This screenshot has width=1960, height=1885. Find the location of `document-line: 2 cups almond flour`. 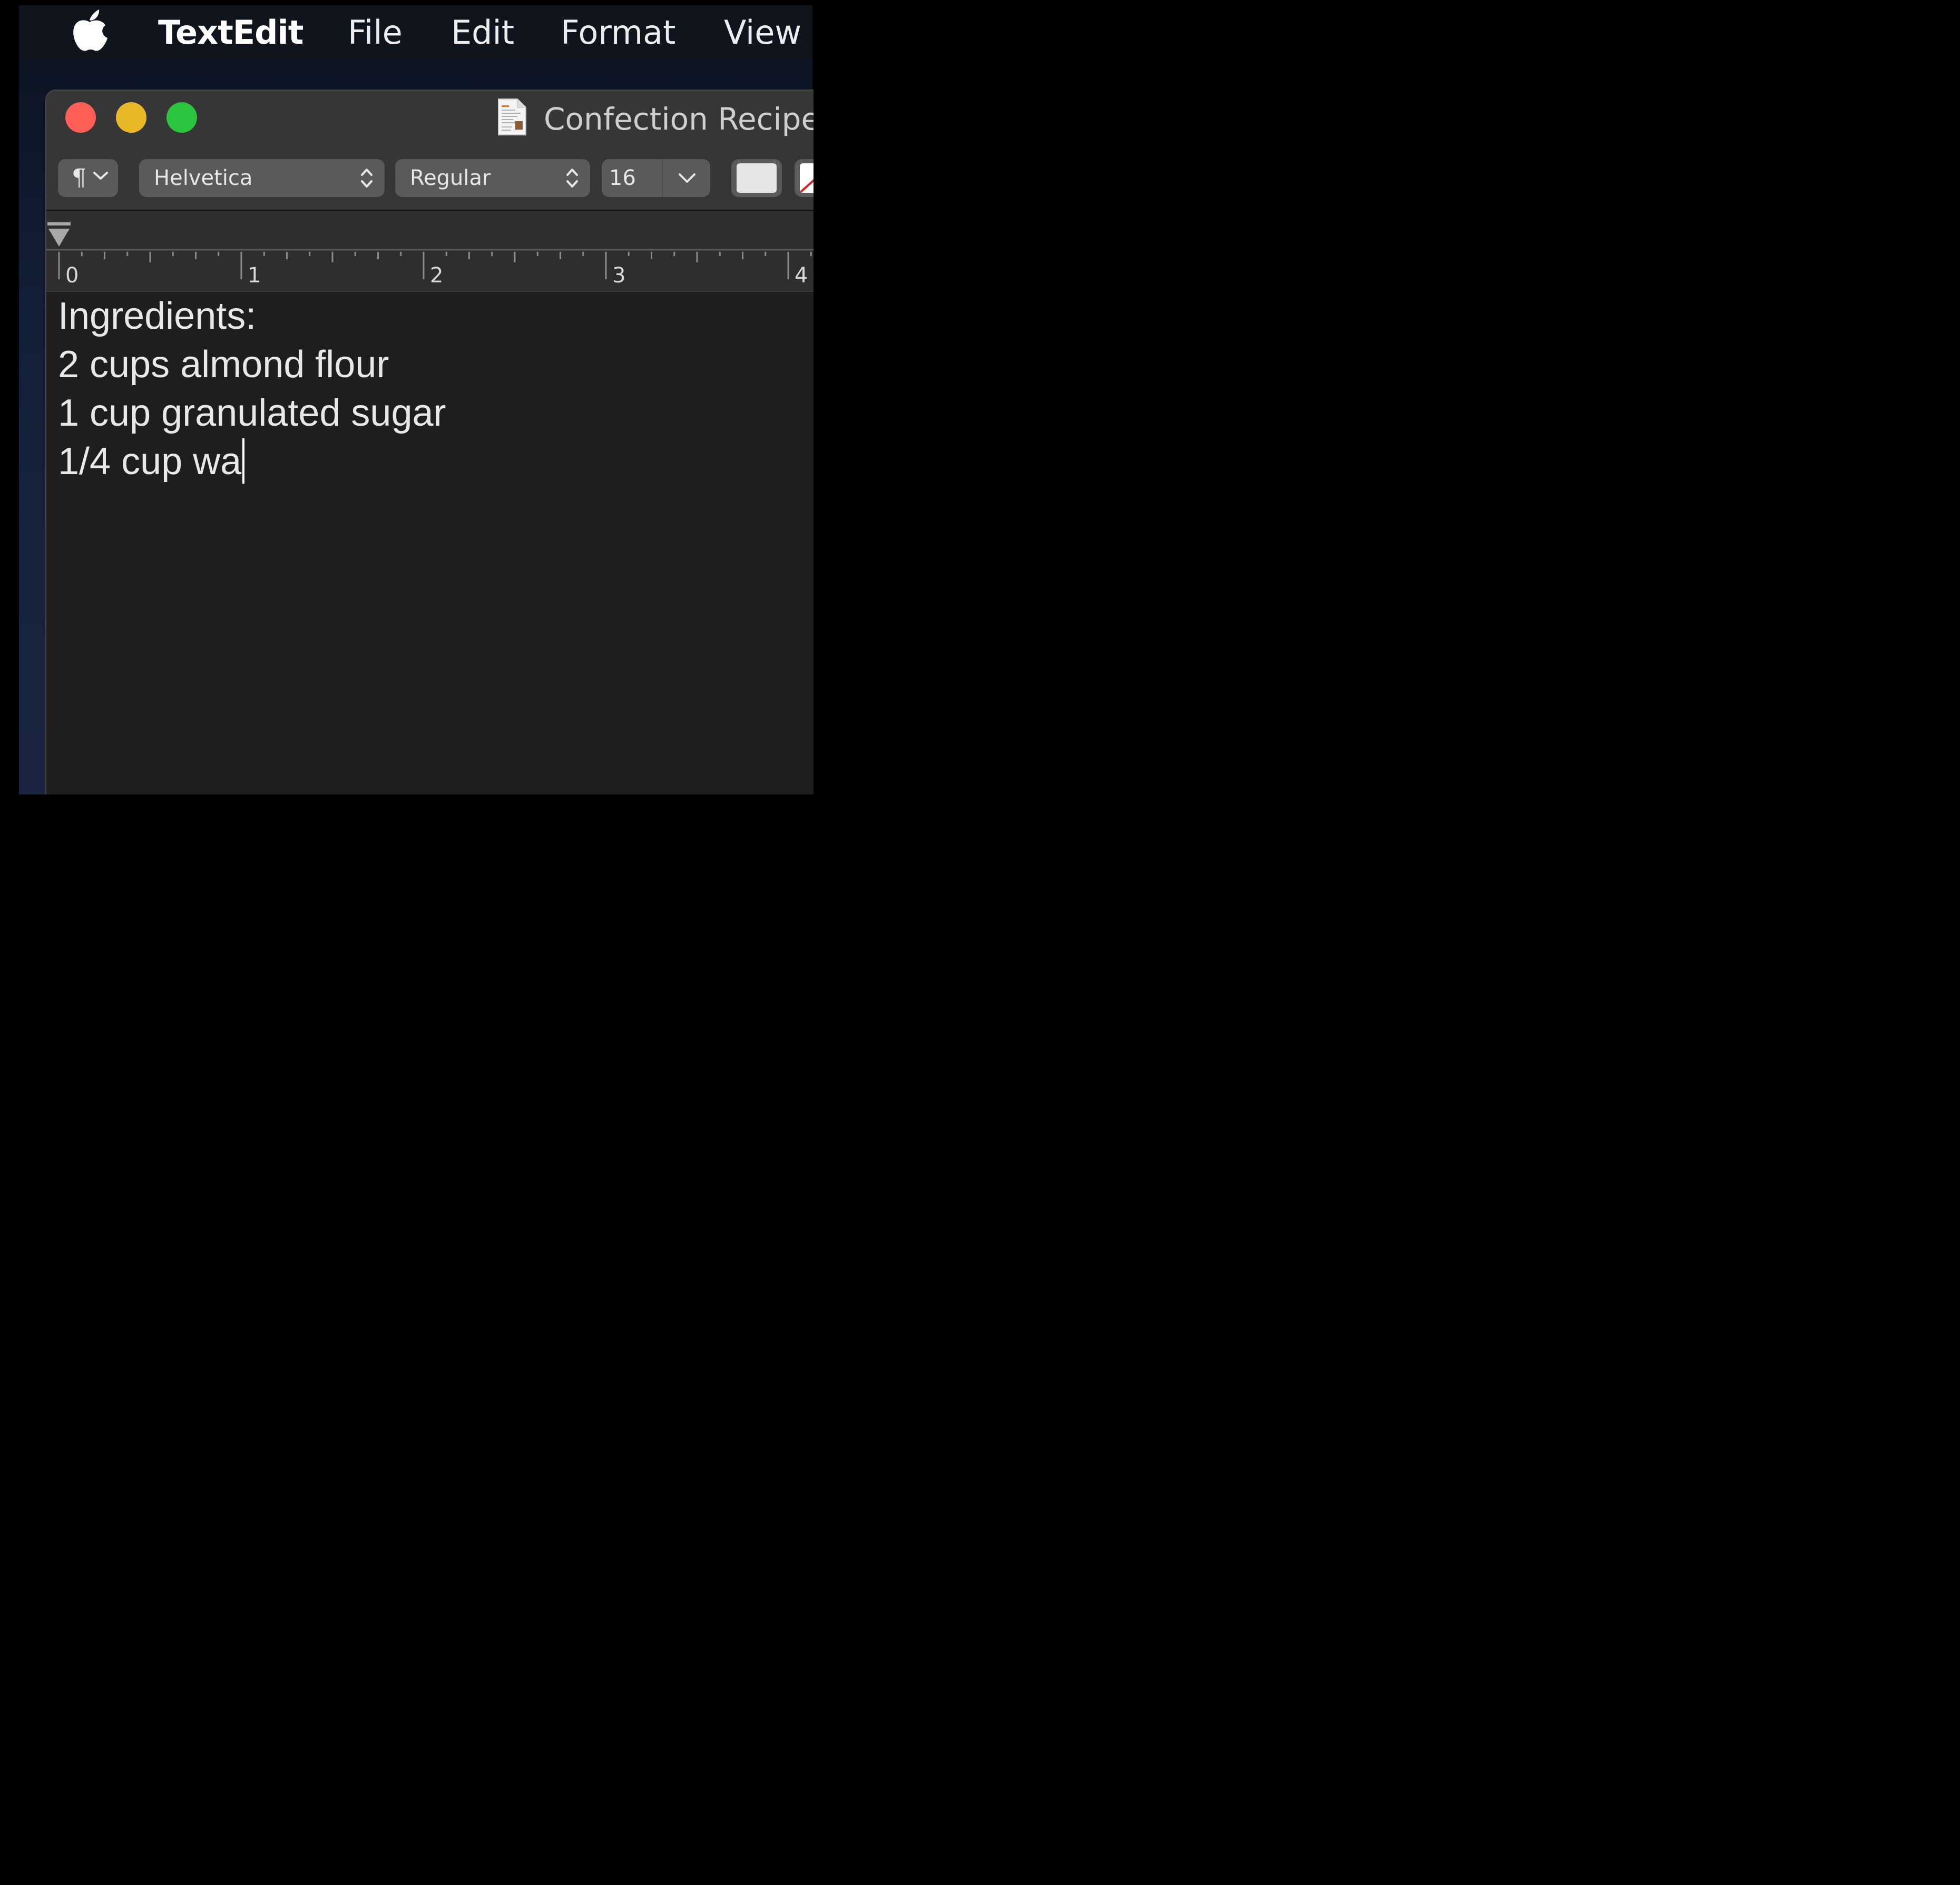

document-line: 2 cups almond flour is located at coordinates (223, 364).